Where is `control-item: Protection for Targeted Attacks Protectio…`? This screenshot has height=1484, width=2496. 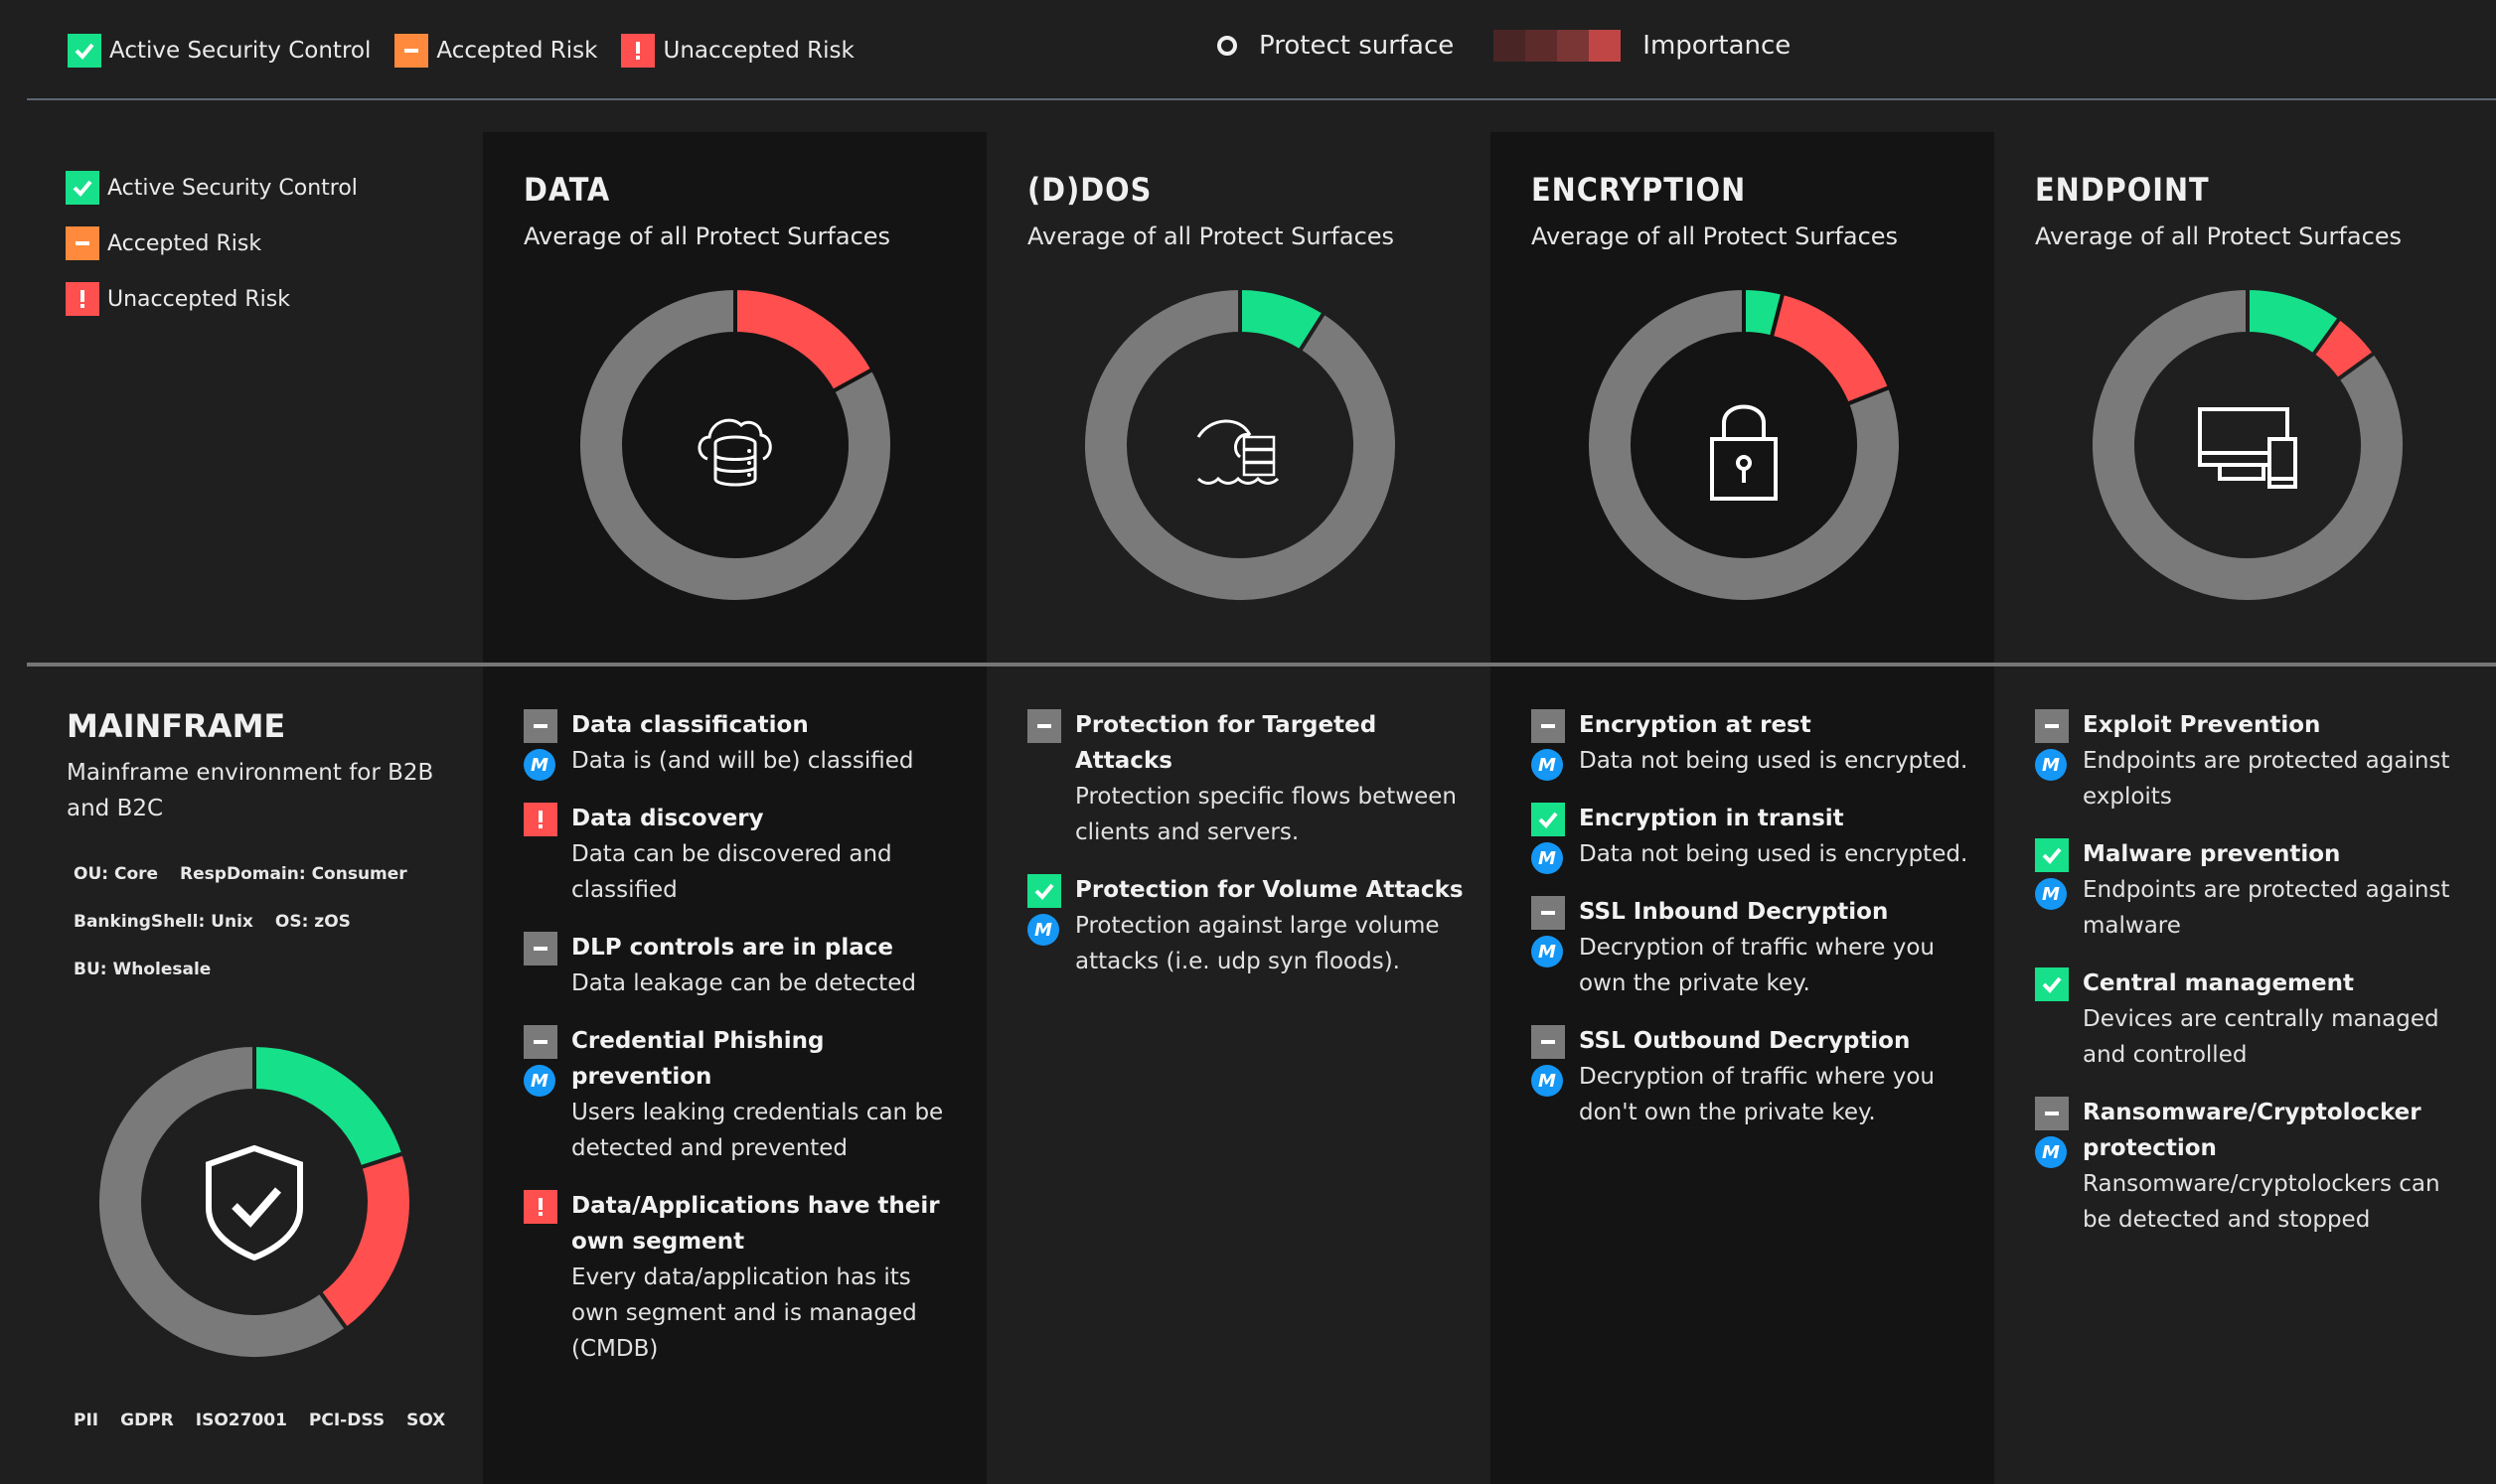 control-item: Protection for Targeted Attacks Protectio… is located at coordinates (1246, 778).